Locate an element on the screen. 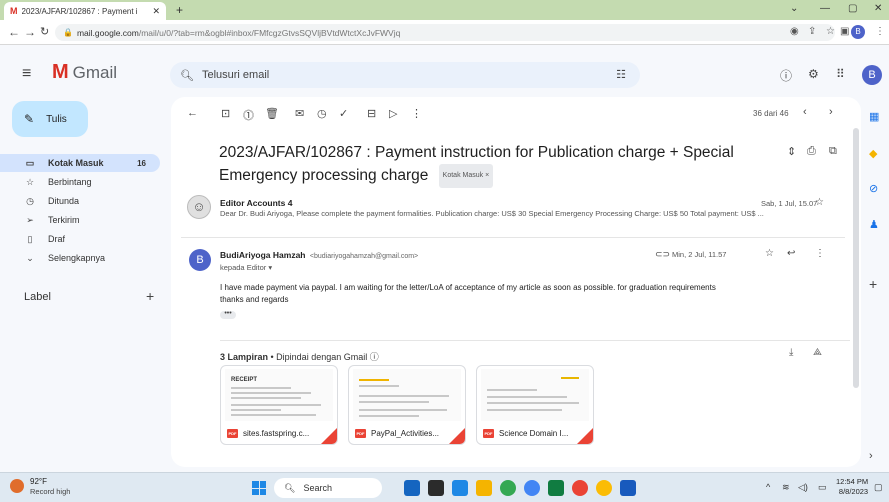 This screenshot has width=889, height=502. sidebar-item-snoozed: ◷ Ditunda is located at coordinates (80, 201).